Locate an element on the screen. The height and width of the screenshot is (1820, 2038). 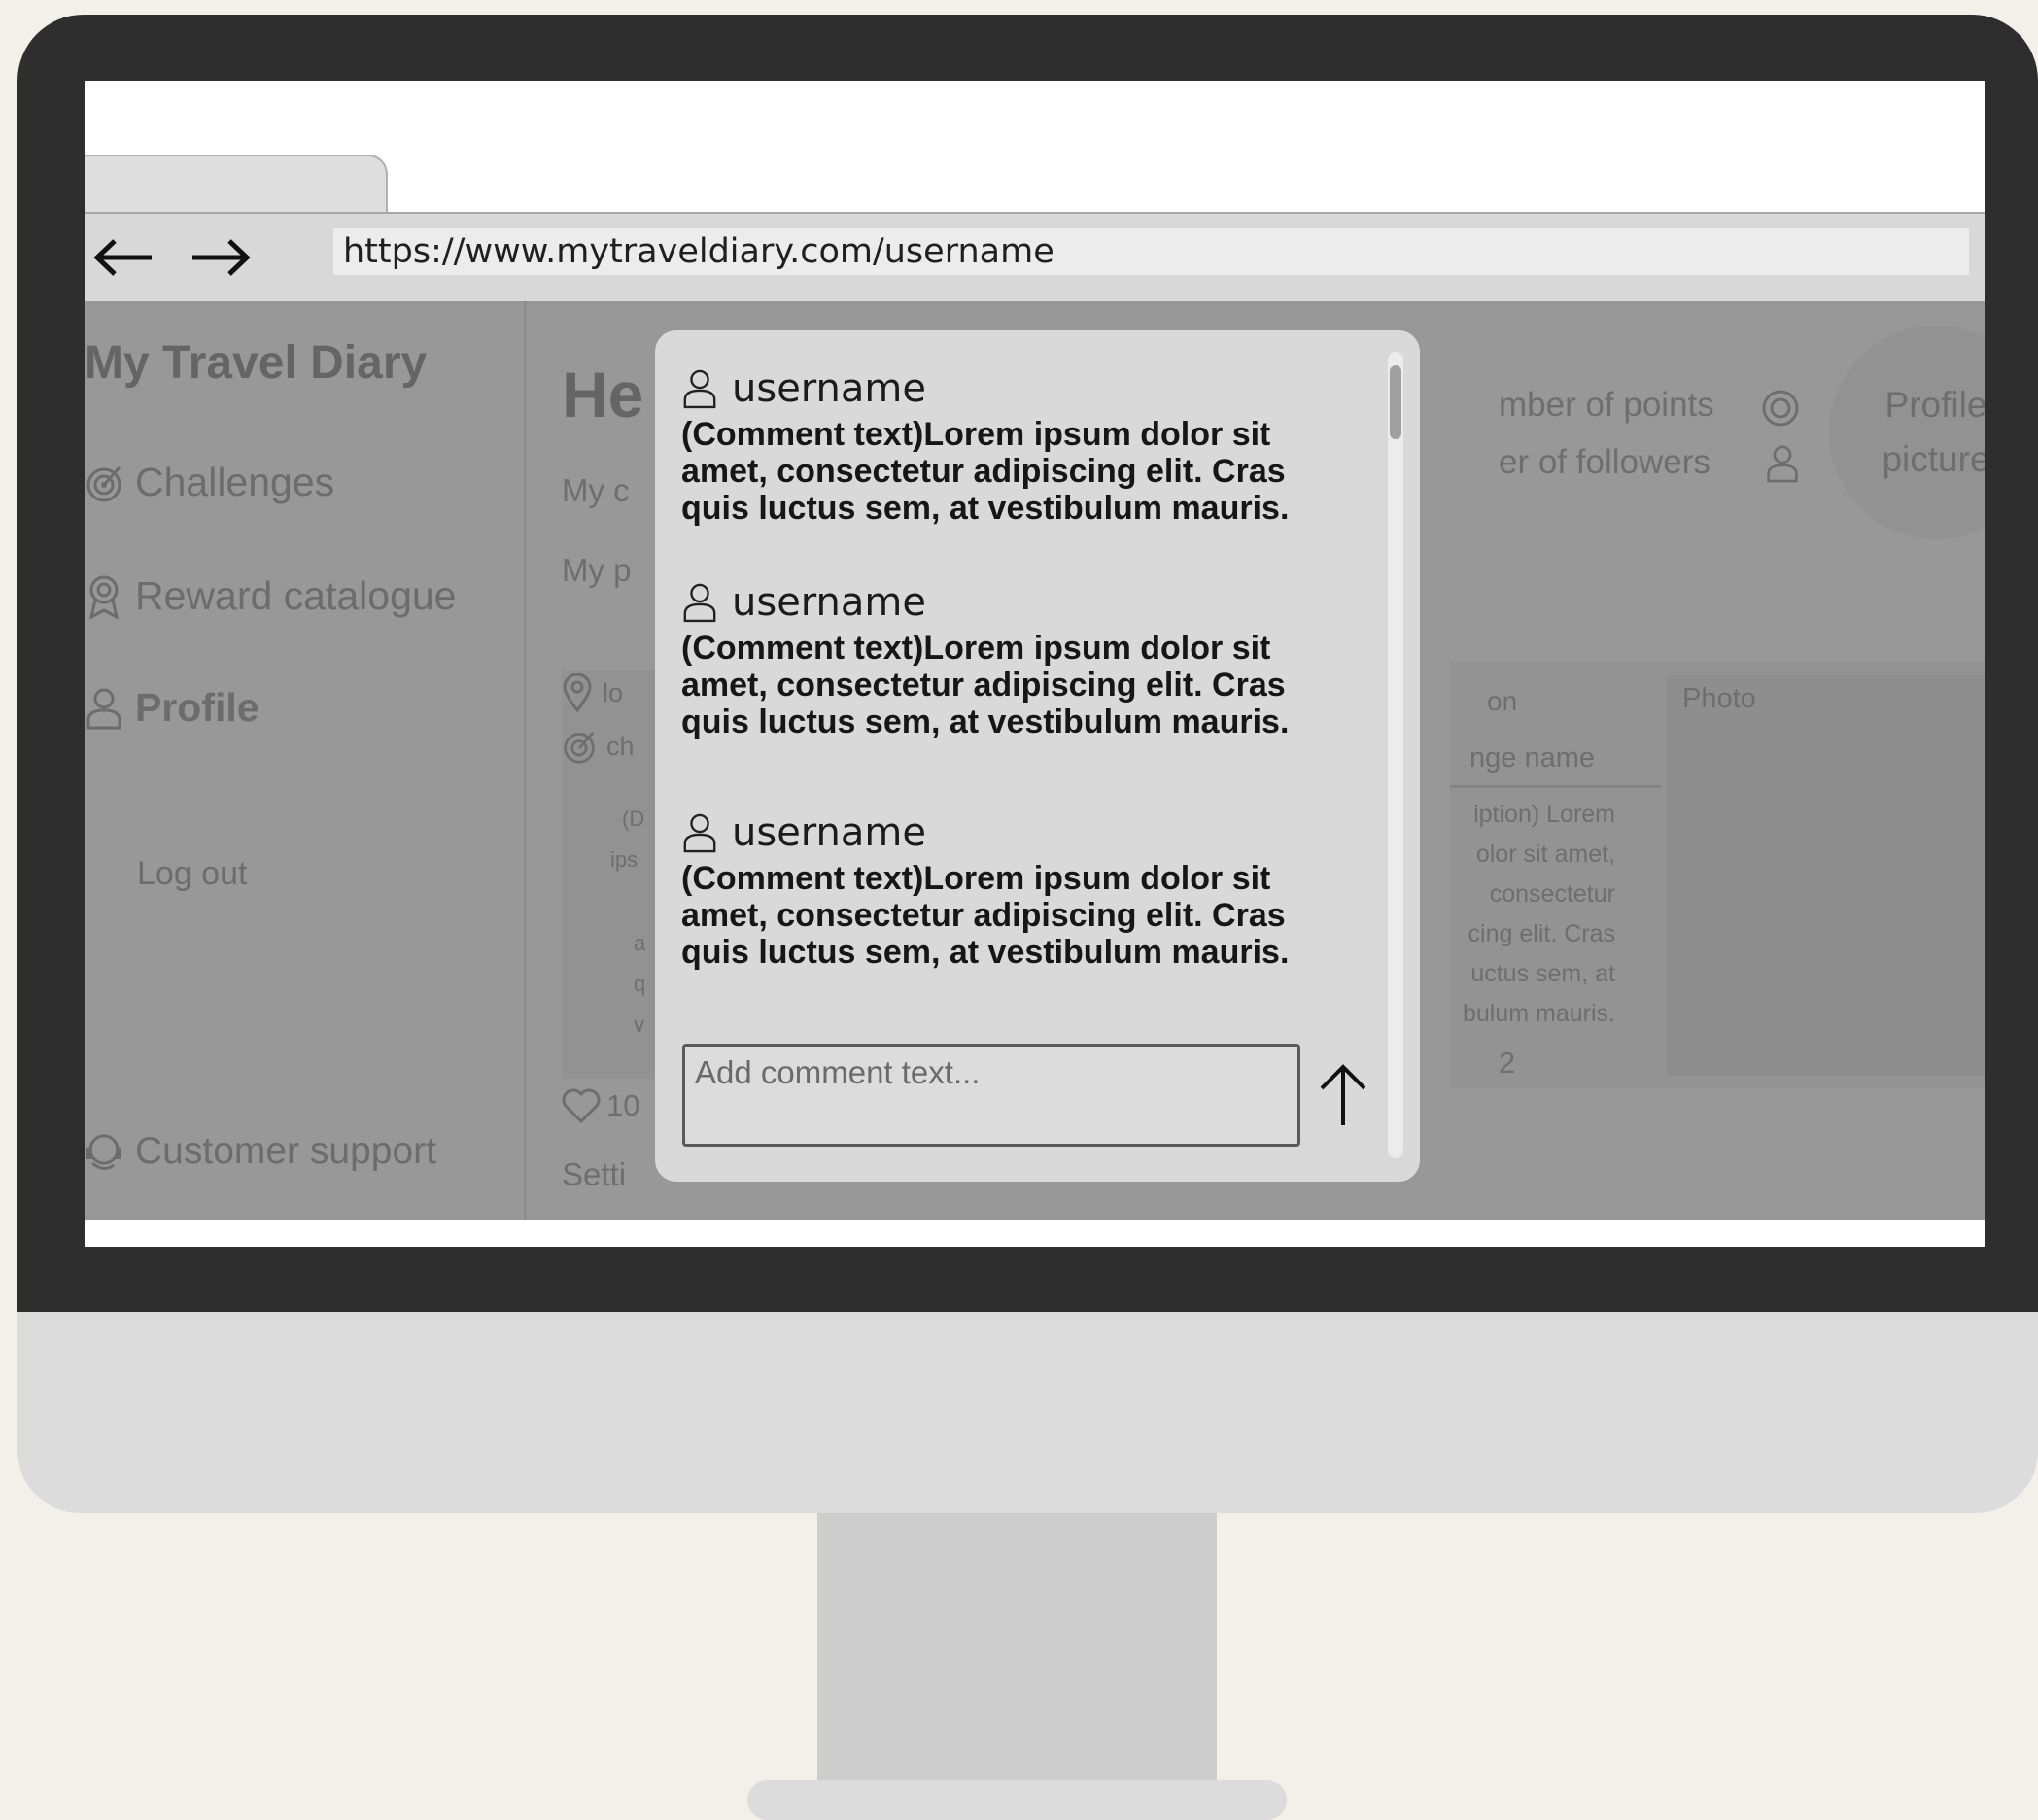
arrow-left-icon is located at coordinates (122, 257).